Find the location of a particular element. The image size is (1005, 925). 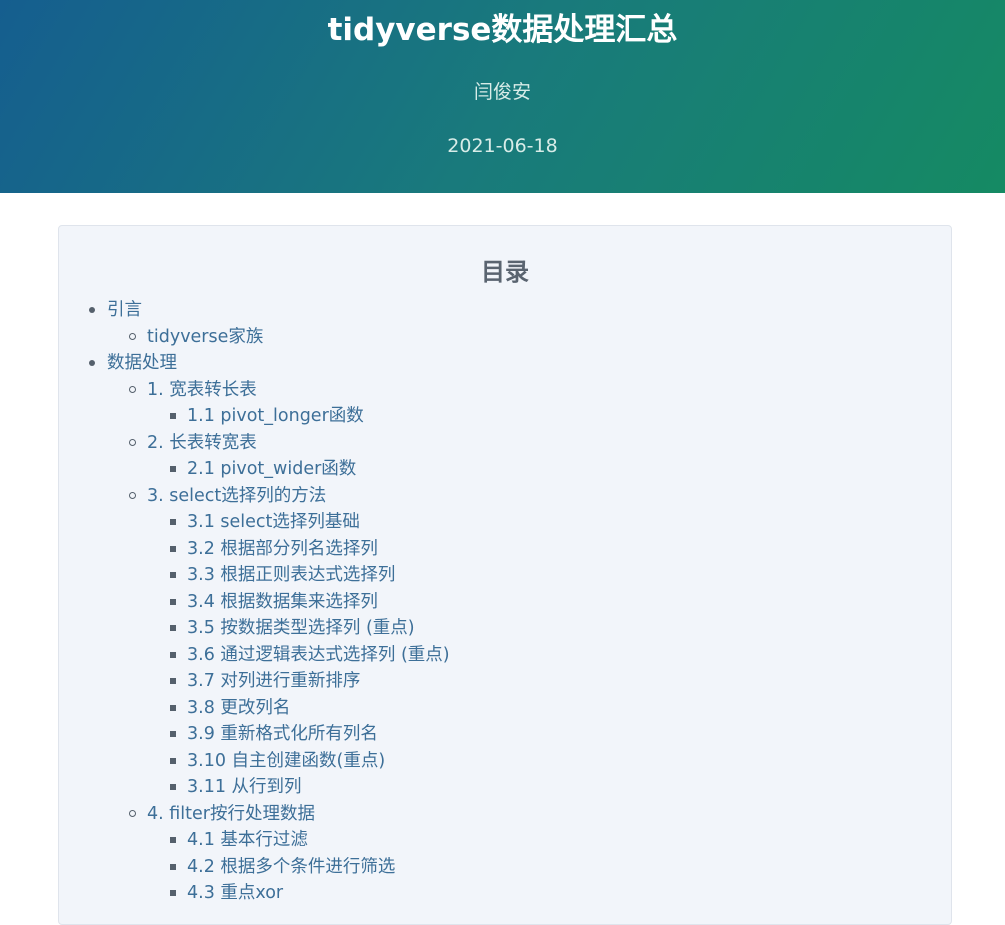

toc-item: 3.8 更改列名 is located at coordinates (499, 708).